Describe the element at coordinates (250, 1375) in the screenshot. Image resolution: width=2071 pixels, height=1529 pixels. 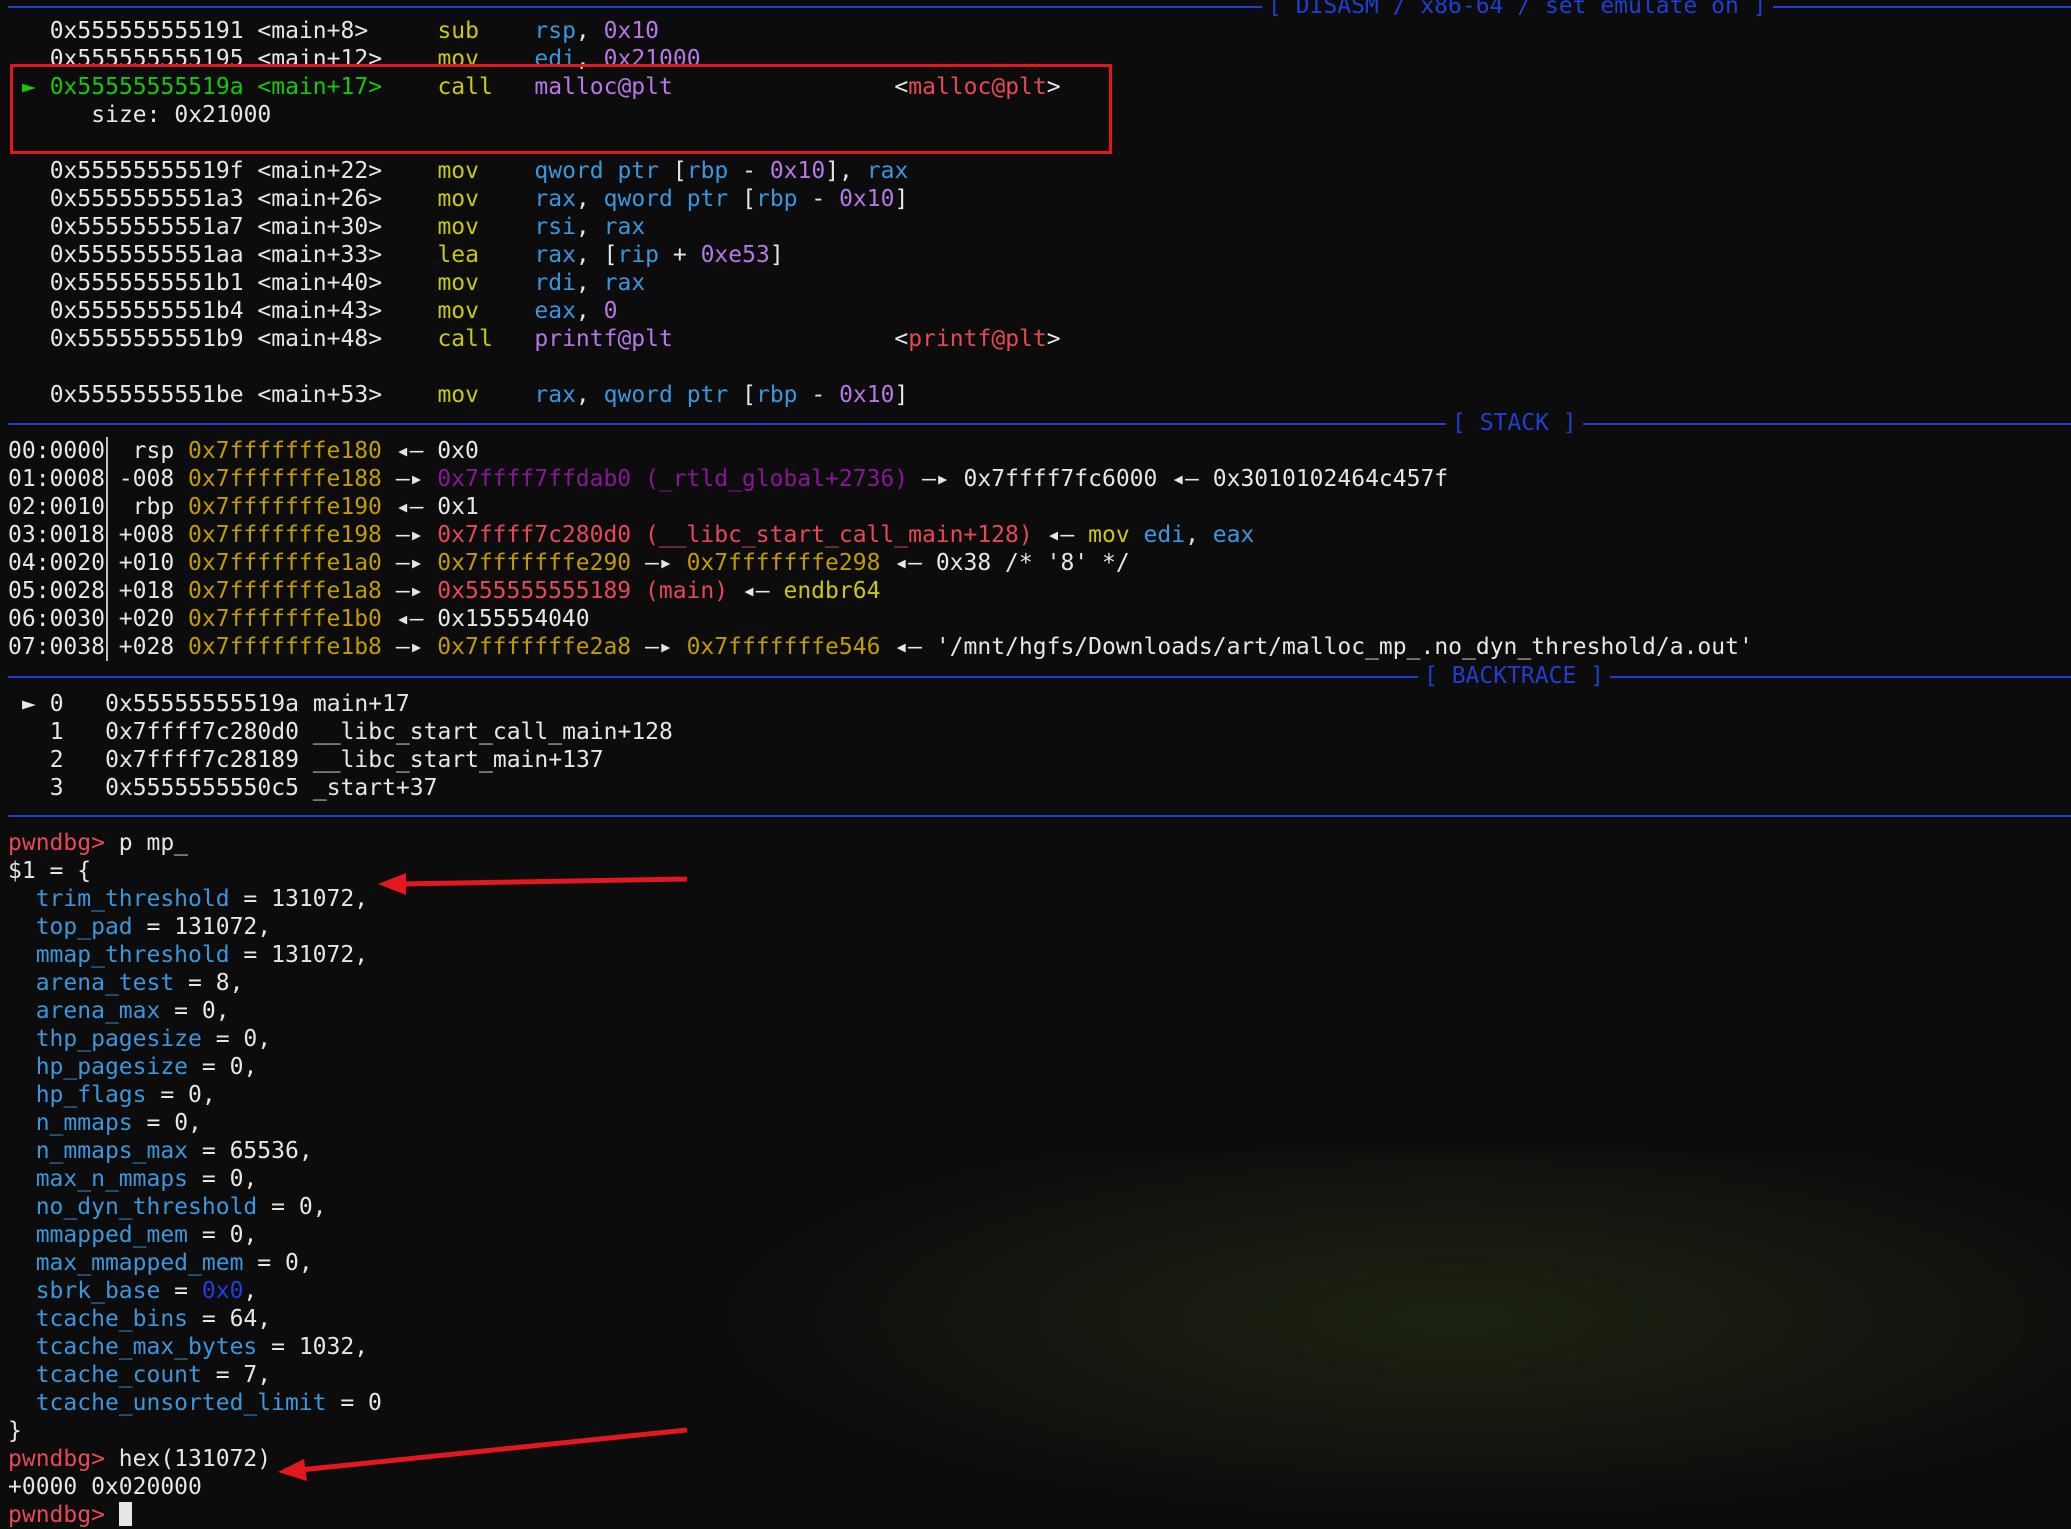
I see `field-value: 7` at that location.